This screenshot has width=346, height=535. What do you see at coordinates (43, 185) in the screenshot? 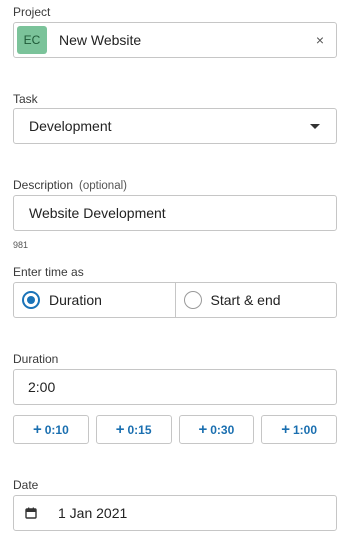
I see `description-label-text: Description` at bounding box center [43, 185].